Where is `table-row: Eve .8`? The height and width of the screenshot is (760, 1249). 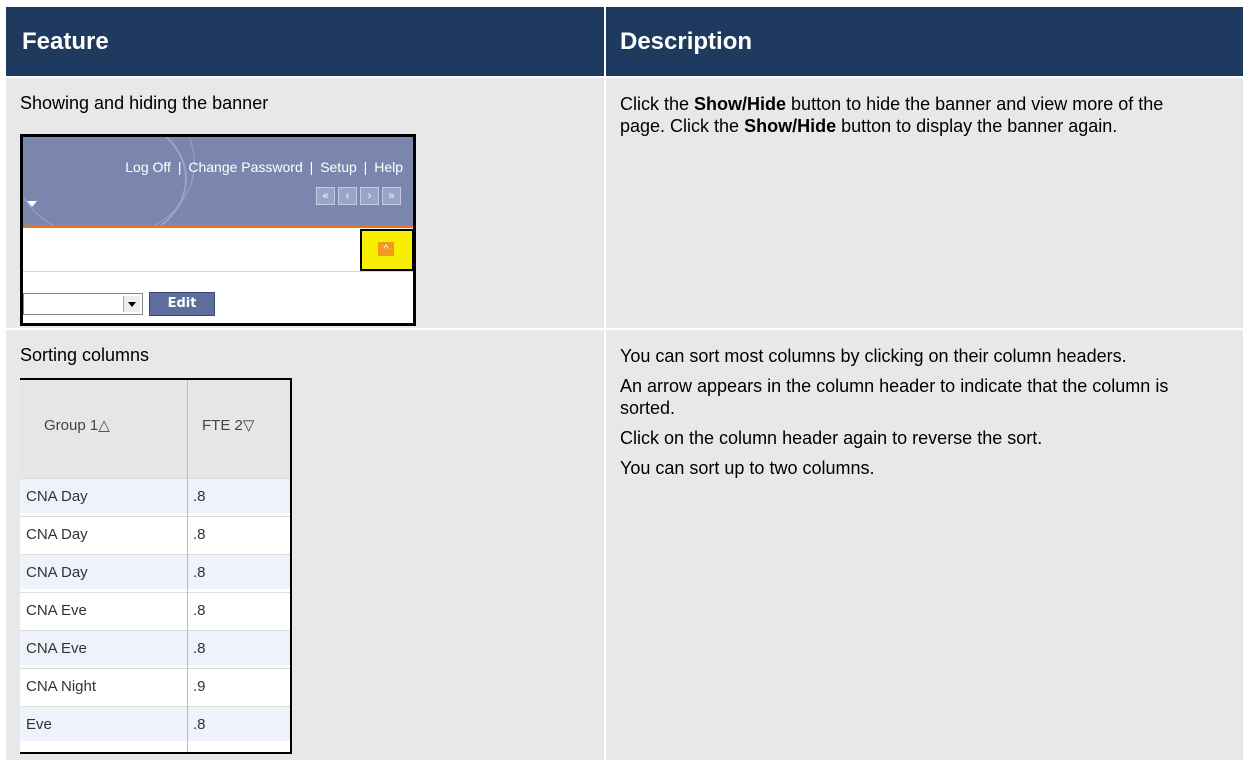
table-row: Eve .8 is located at coordinates (155, 723).